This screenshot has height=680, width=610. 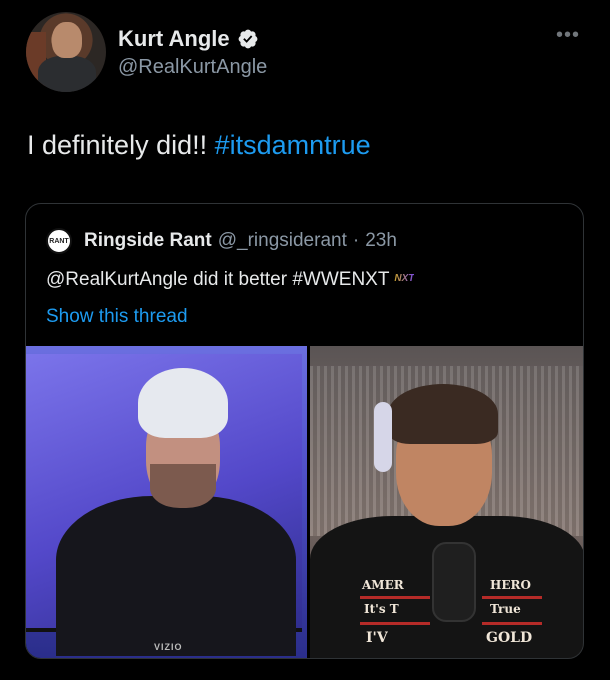 What do you see at coordinates (67, 74) in the screenshot?
I see `avatar-body` at bounding box center [67, 74].